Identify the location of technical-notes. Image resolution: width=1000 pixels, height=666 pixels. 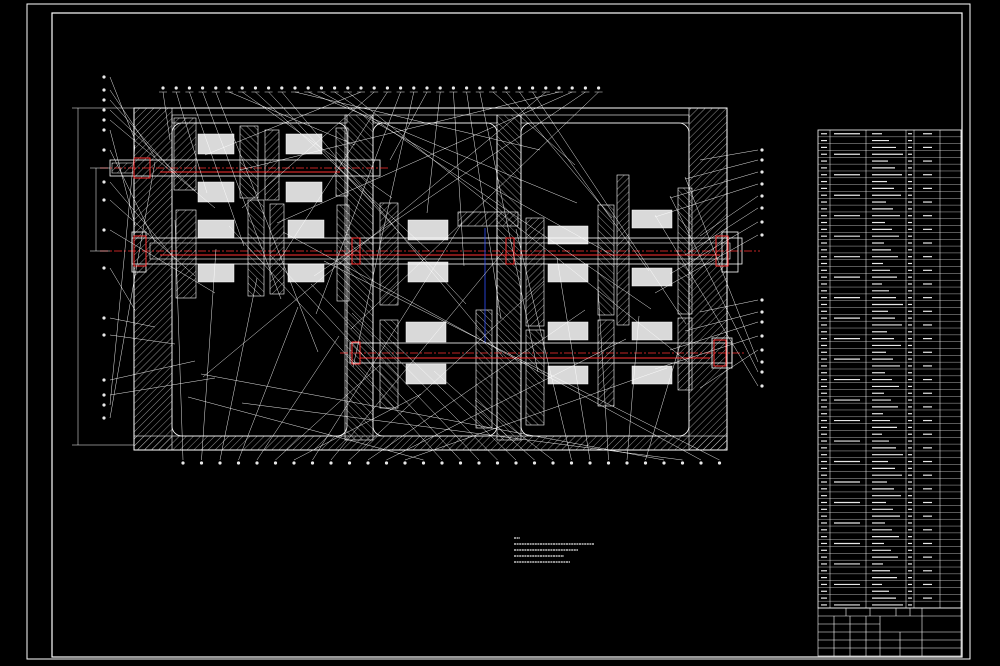
(554, 550).